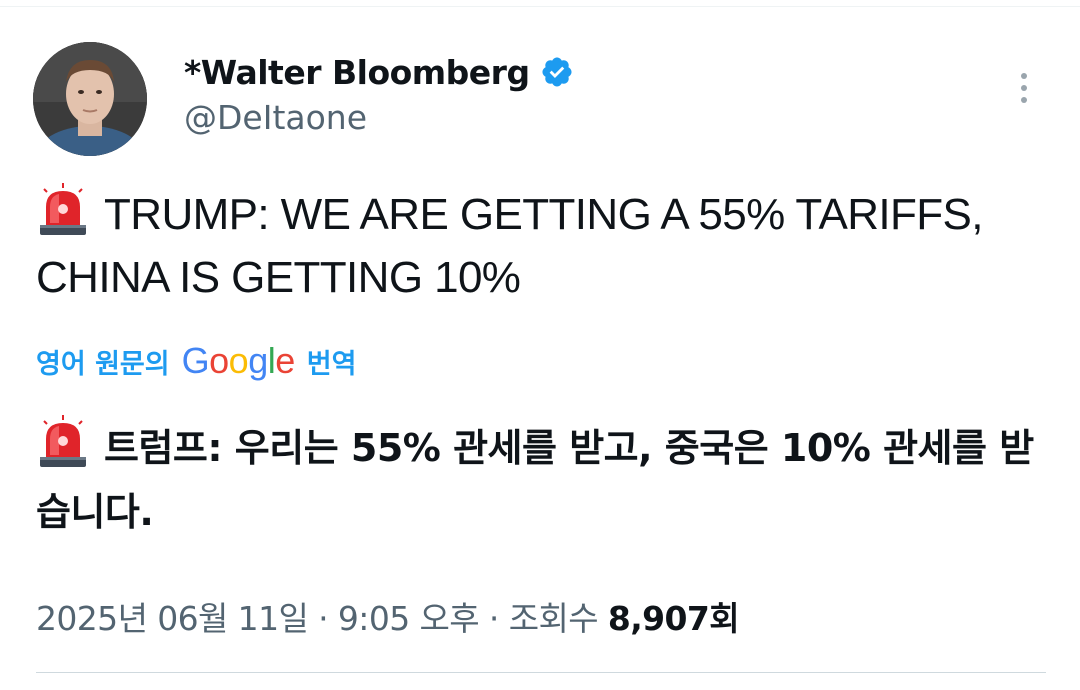 This screenshot has width=1080, height=690. What do you see at coordinates (541, 672) in the screenshot?
I see `bottom-divider` at bounding box center [541, 672].